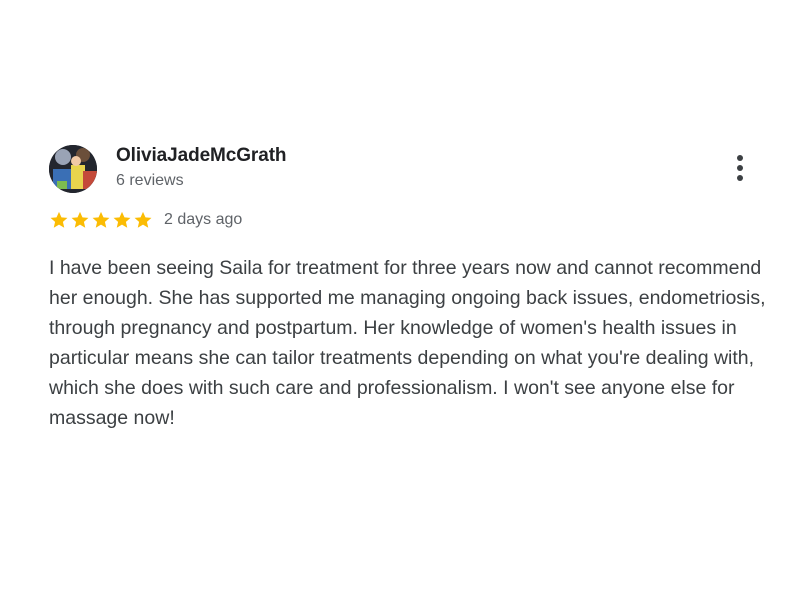 Image resolution: width=800 pixels, height=600 pixels. I want to click on star-rating, so click(101, 220).